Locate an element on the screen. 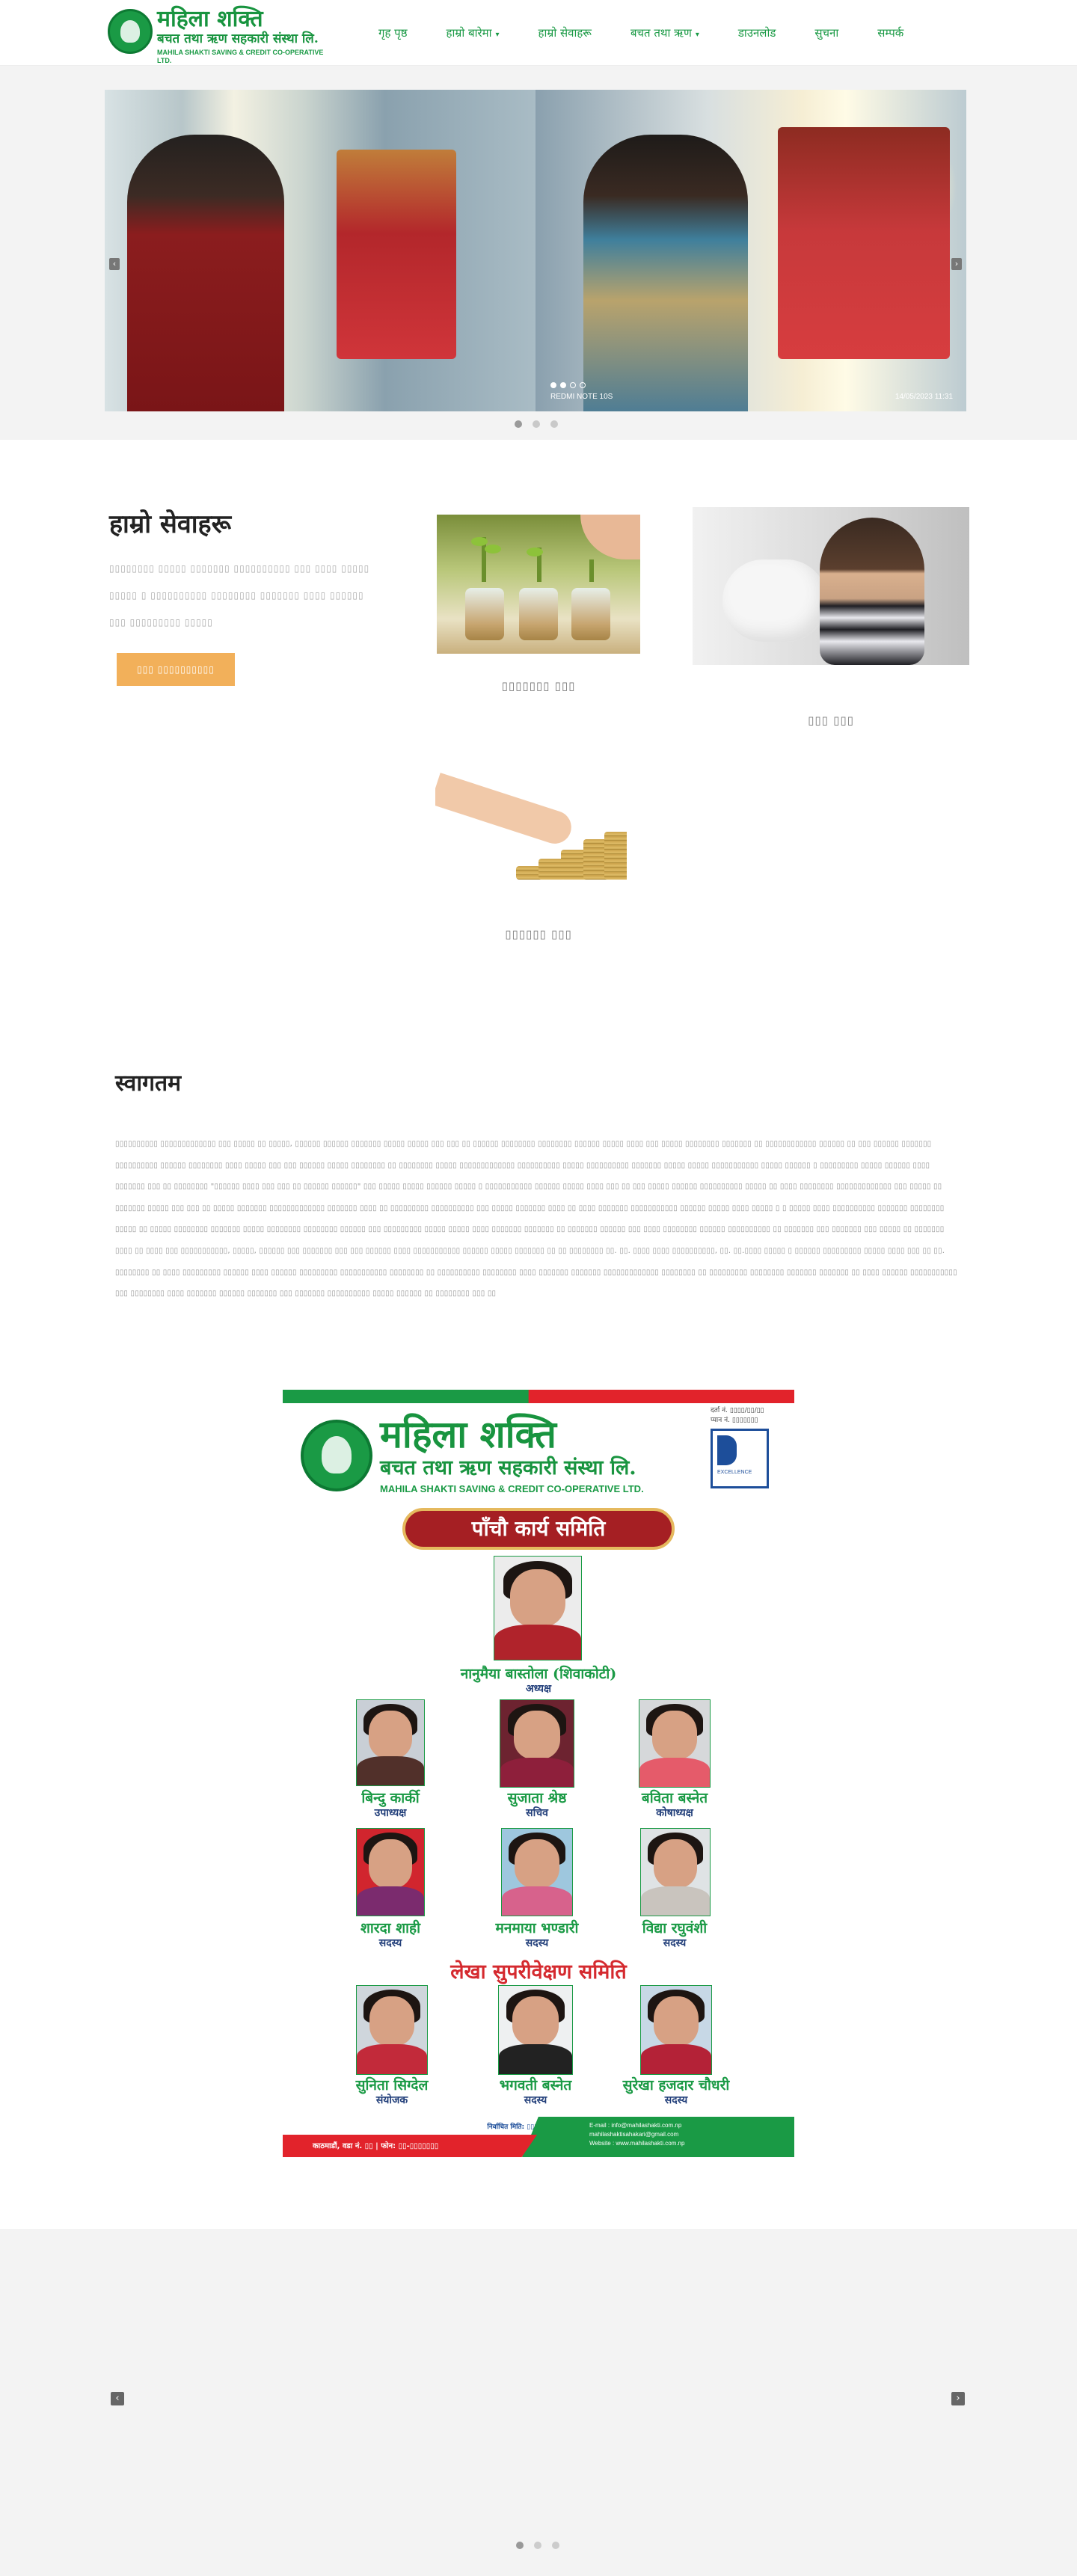  nav-item-notice: सुचना is located at coordinates (826, 32).